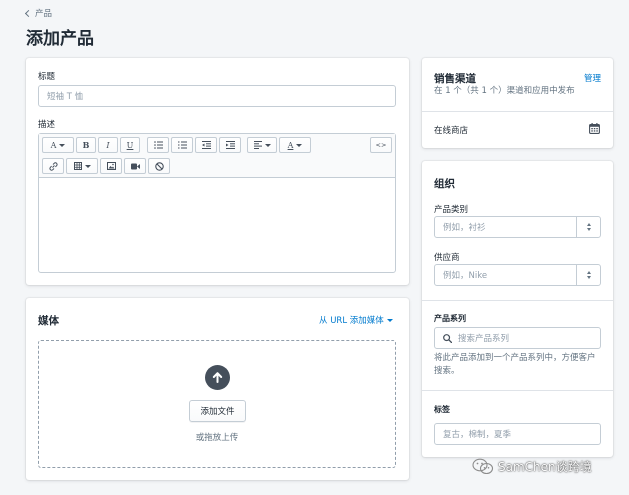  What do you see at coordinates (517, 434) in the screenshot?
I see `tags-input: 复古，棉制，夏季` at bounding box center [517, 434].